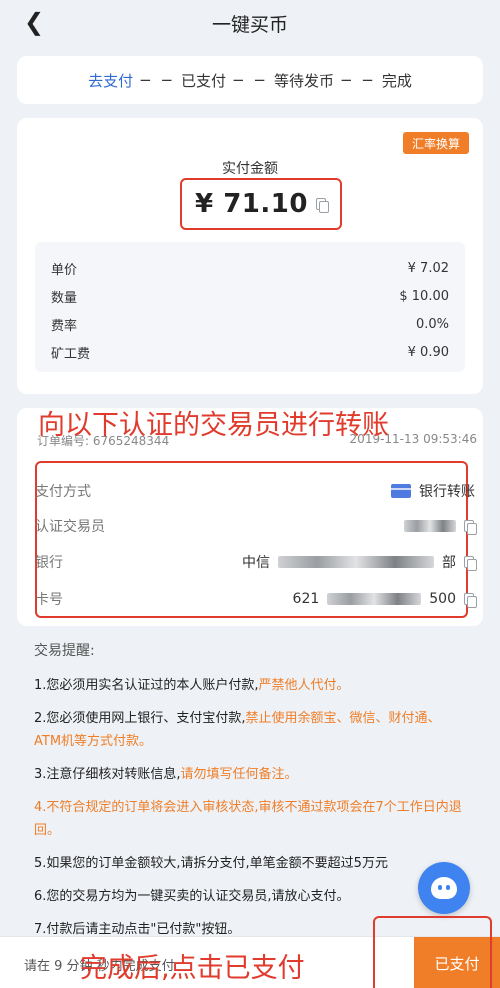 This screenshot has height=988, width=500. I want to click on bank-name-prefix: 中信, so click(256, 563).